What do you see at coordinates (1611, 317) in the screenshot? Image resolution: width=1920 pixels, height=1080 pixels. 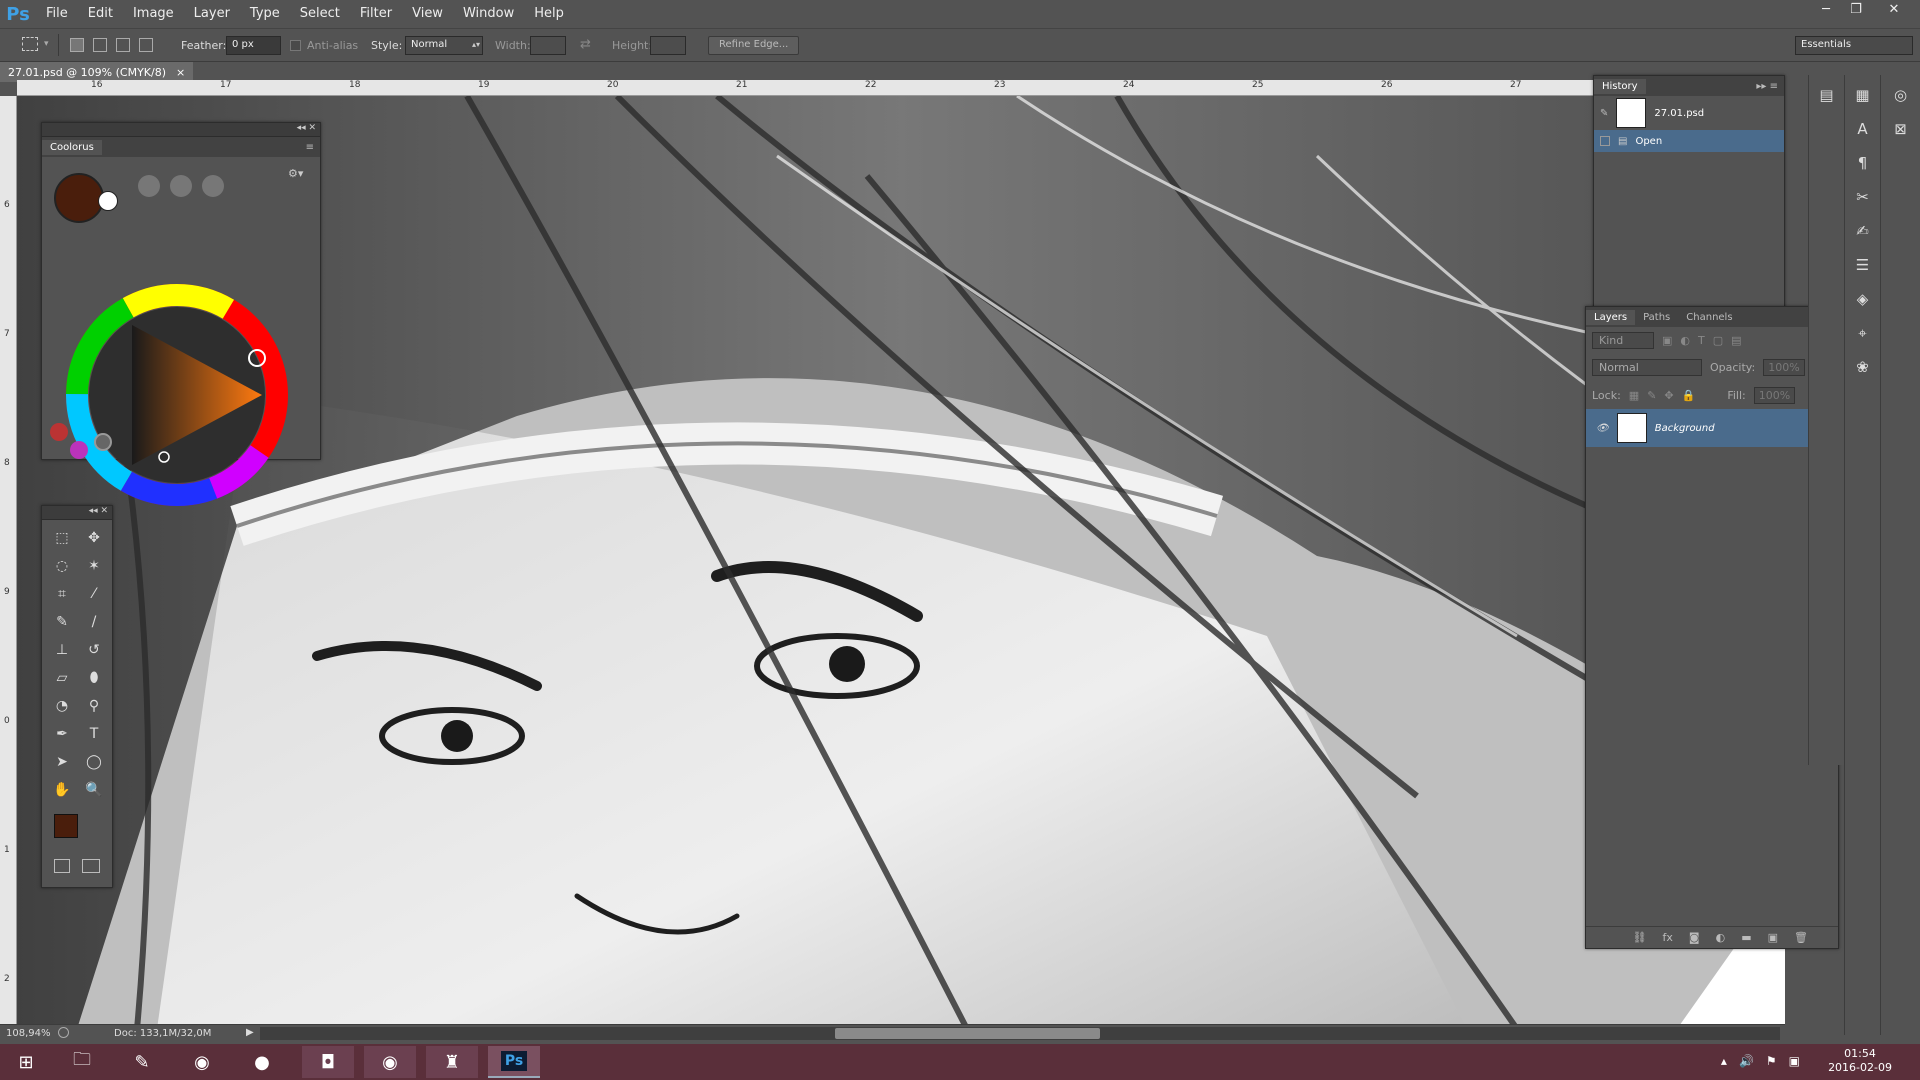 I see `tab-layers: Layers` at bounding box center [1611, 317].